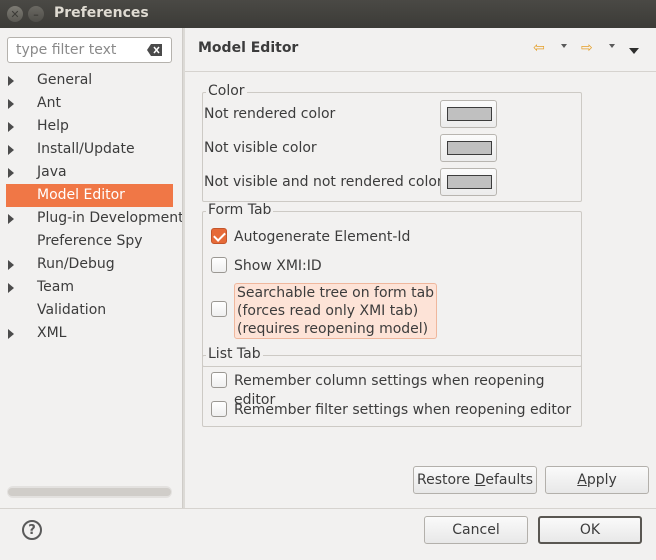 The width and height of the screenshot is (656, 560). I want to click on tree-item-label: XML, so click(52, 333).